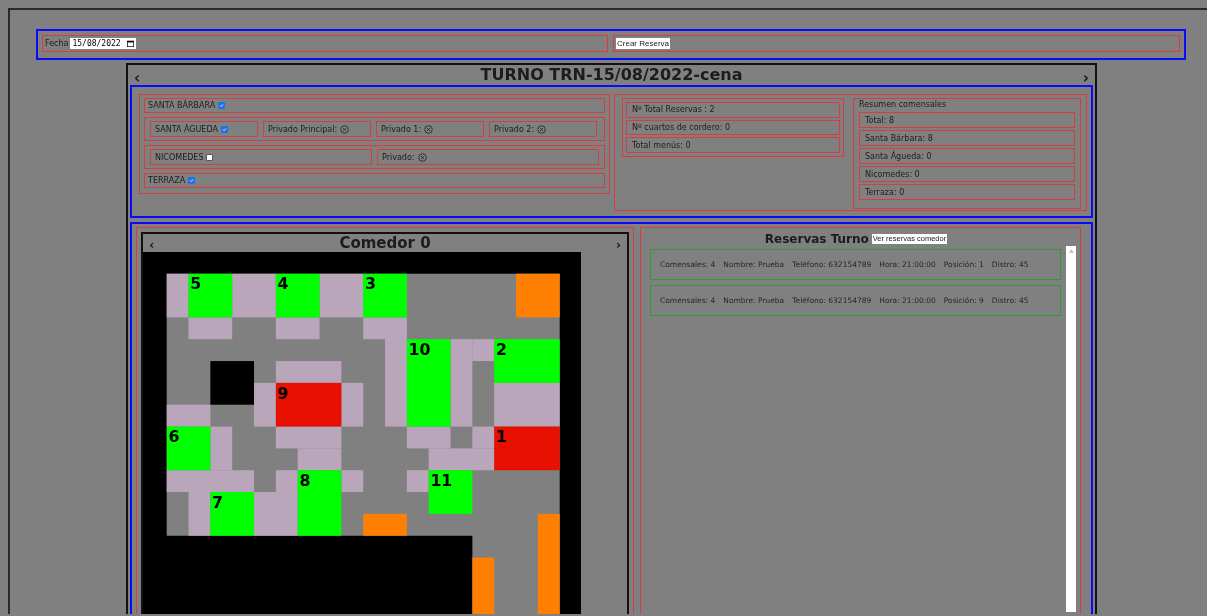 Image resolution: width=1207 pixels, height=616 pixels. What do you see at coordinates (428, 383) in the screenshot?
I see `dining-table: 10` at bounding box center [428, 383].